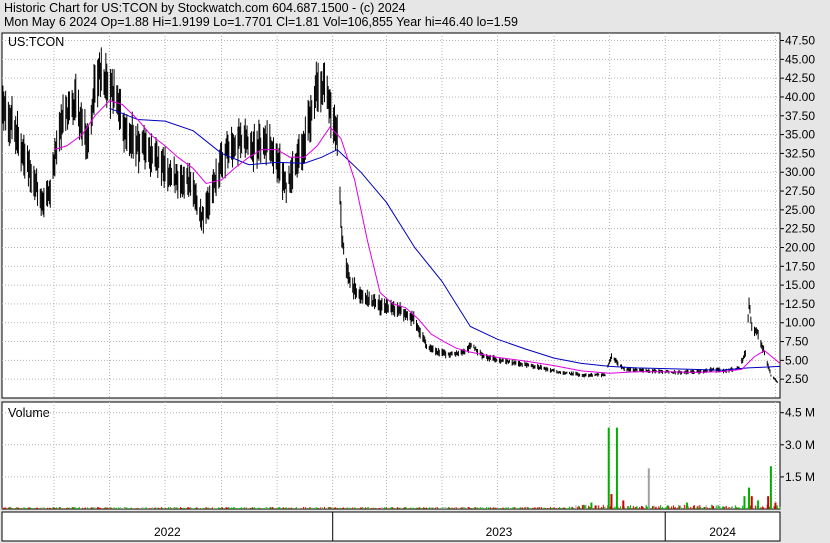 The height and width of the screenshot is (543, 830). Describe the element at coordinates (800, 210) in the screenshot. I see `price-tick-label: 25.00` at that location.